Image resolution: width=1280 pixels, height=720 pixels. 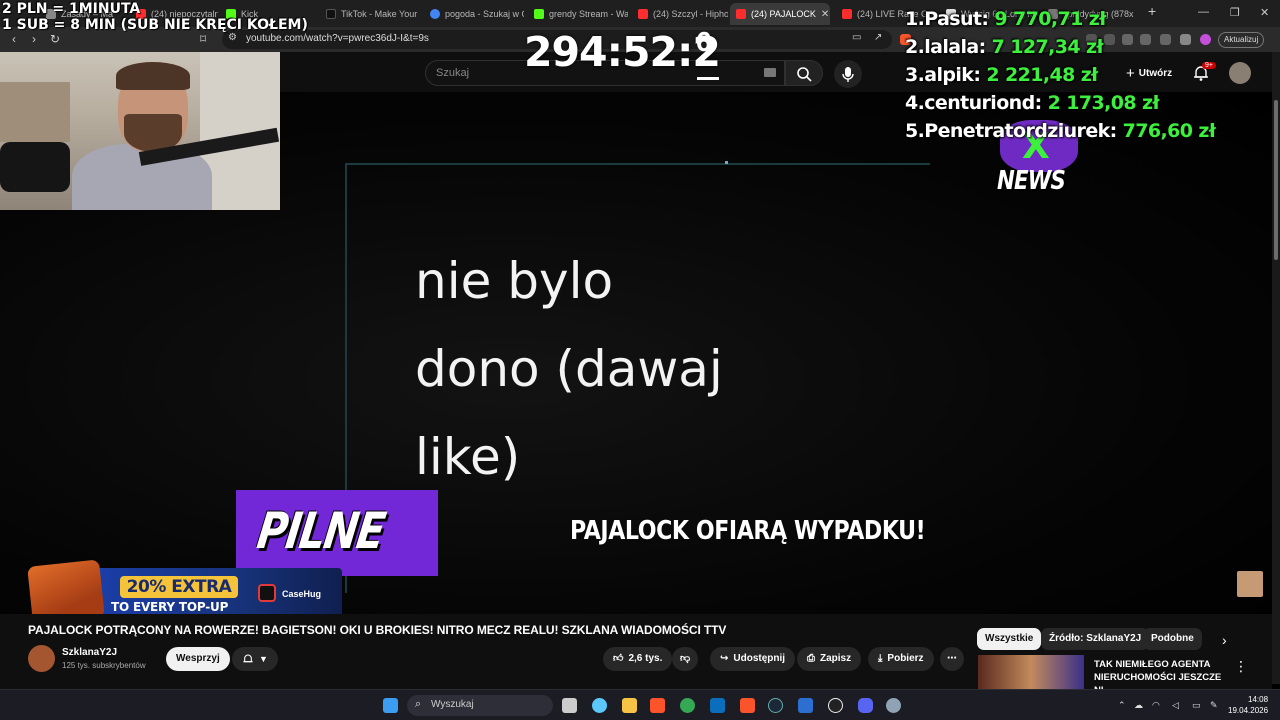 What do you see at coordinates (1031, 672) in the screenshot?
I see `recommended-thumbnail` at bounding box center [1031, 672].